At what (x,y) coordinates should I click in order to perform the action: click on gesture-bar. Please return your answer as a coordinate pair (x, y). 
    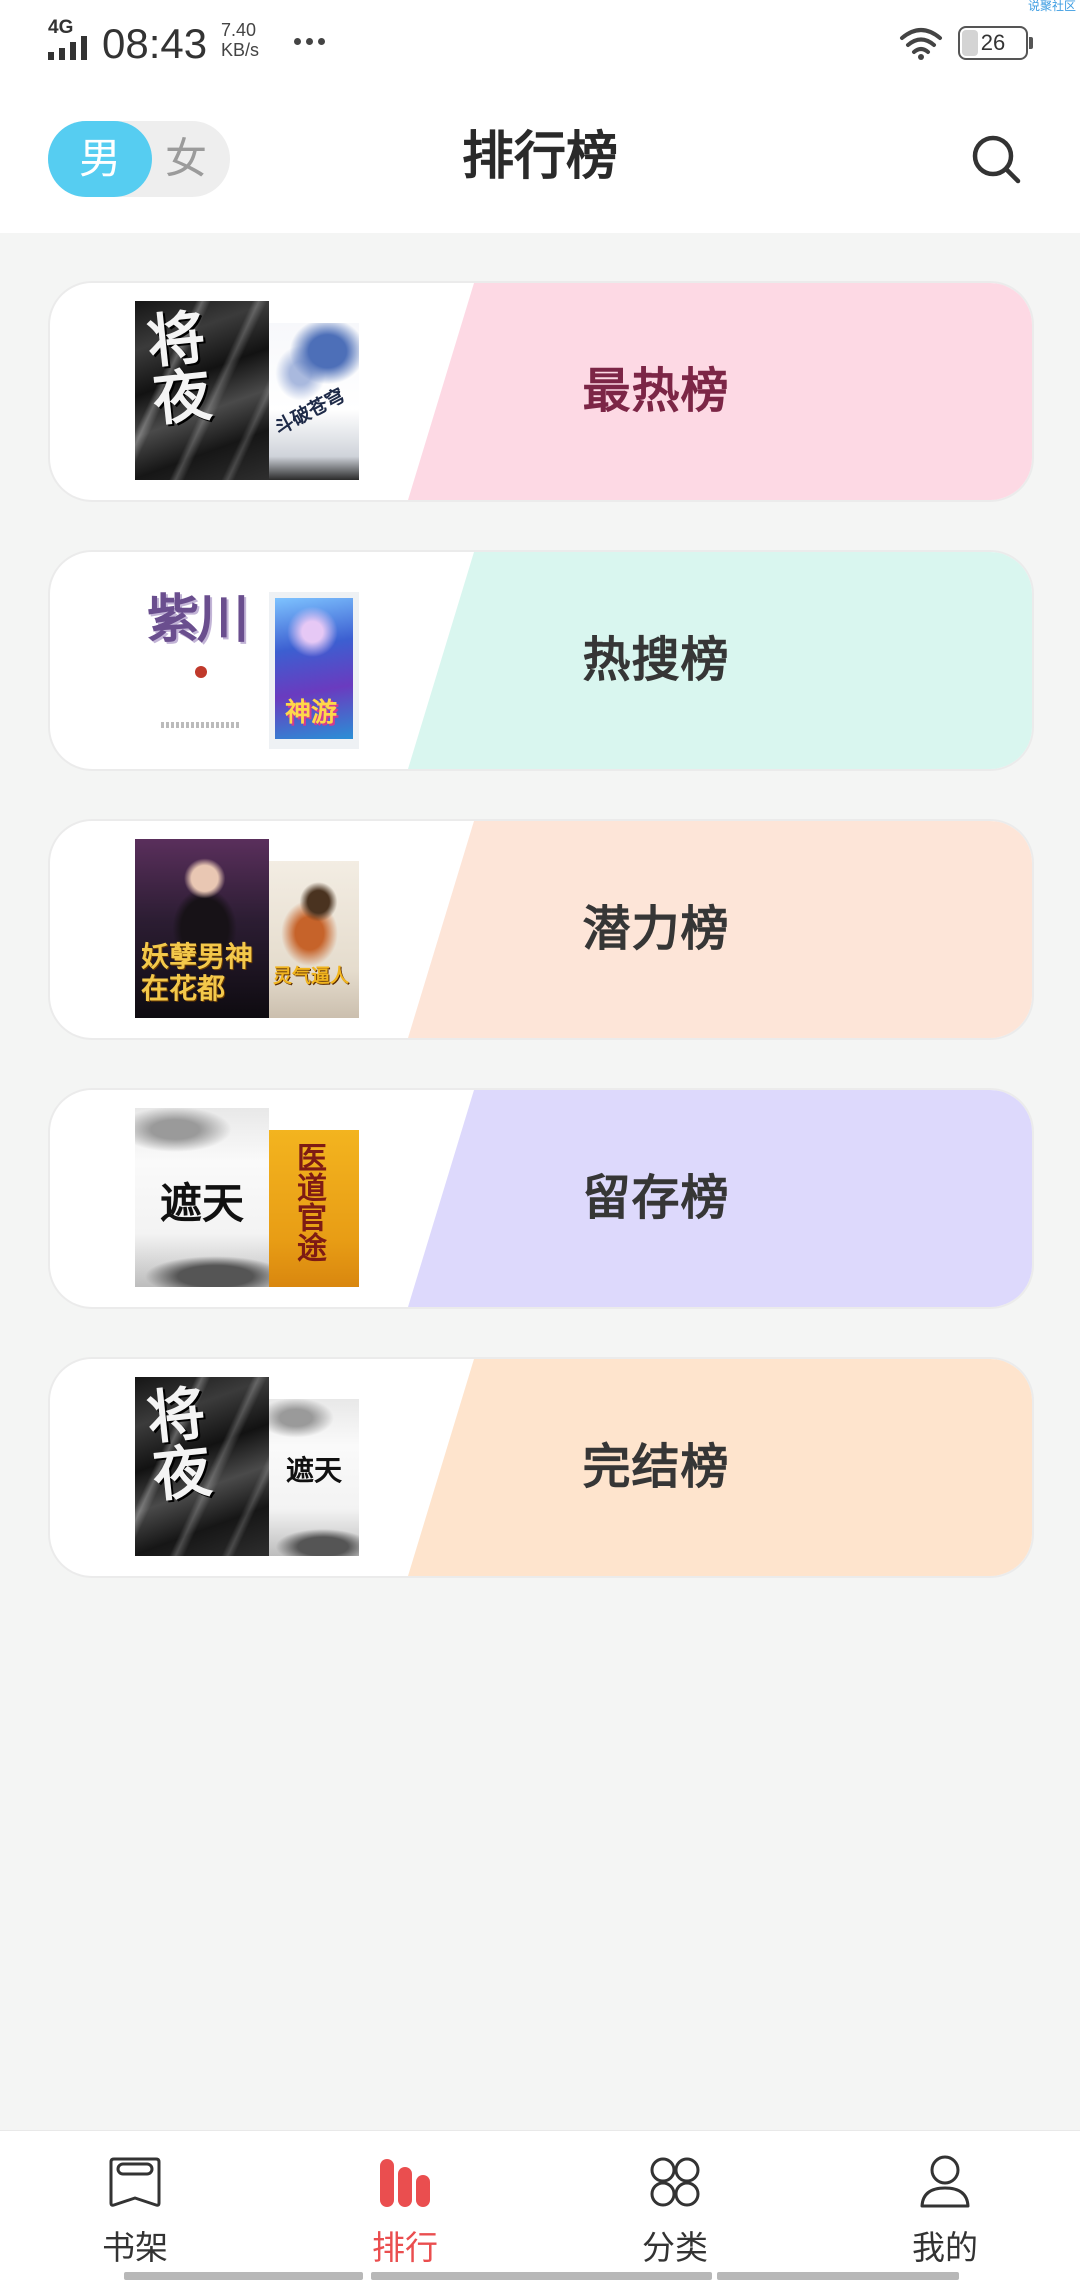
    Looking at the image, I should click on (540, 2276).